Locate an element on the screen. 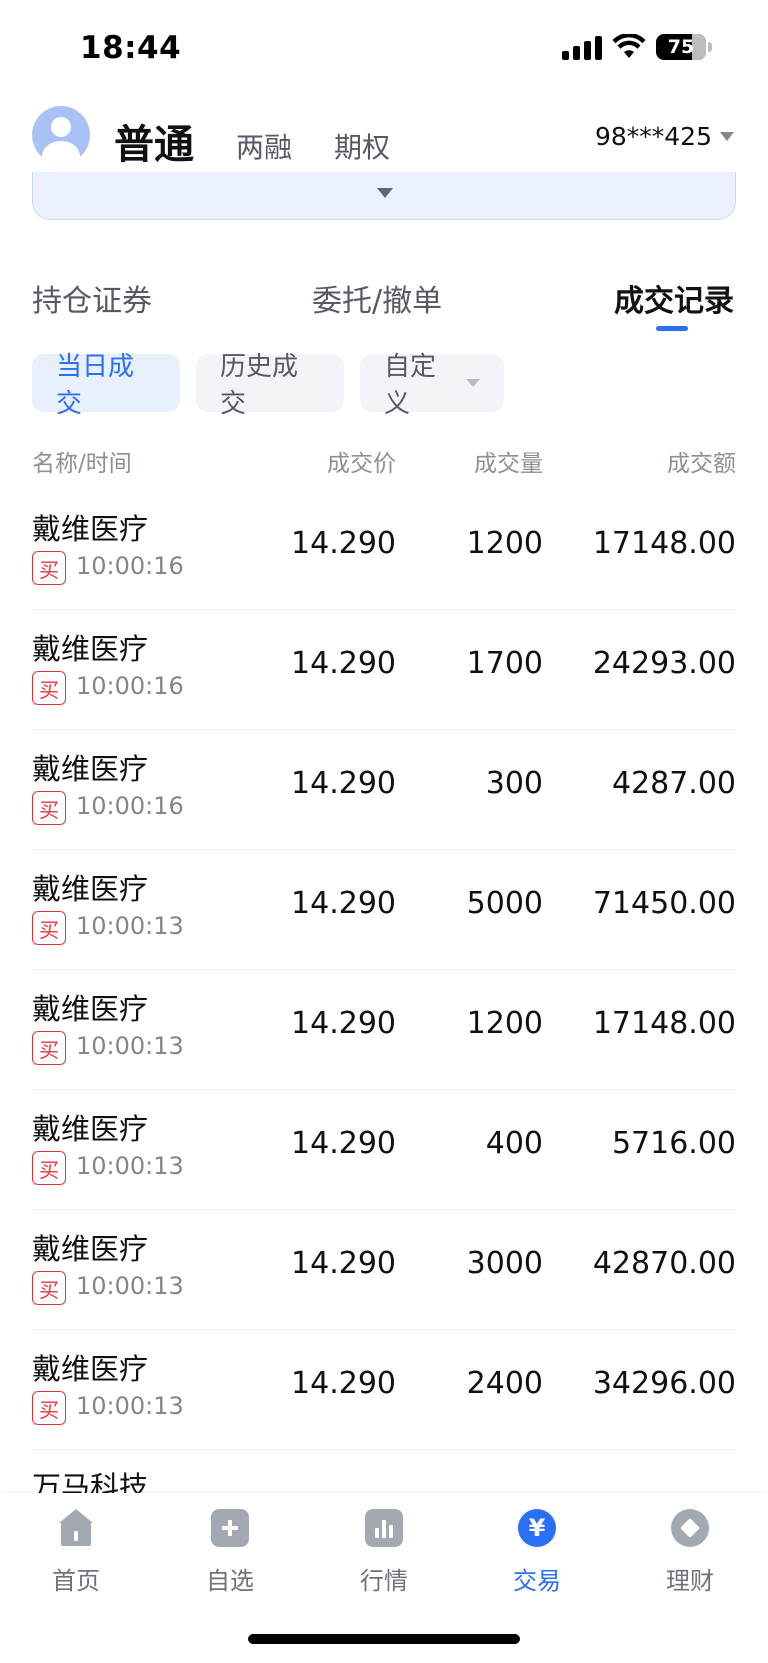  nav-home-label: 首页 is located at coordinates (76, 1581).